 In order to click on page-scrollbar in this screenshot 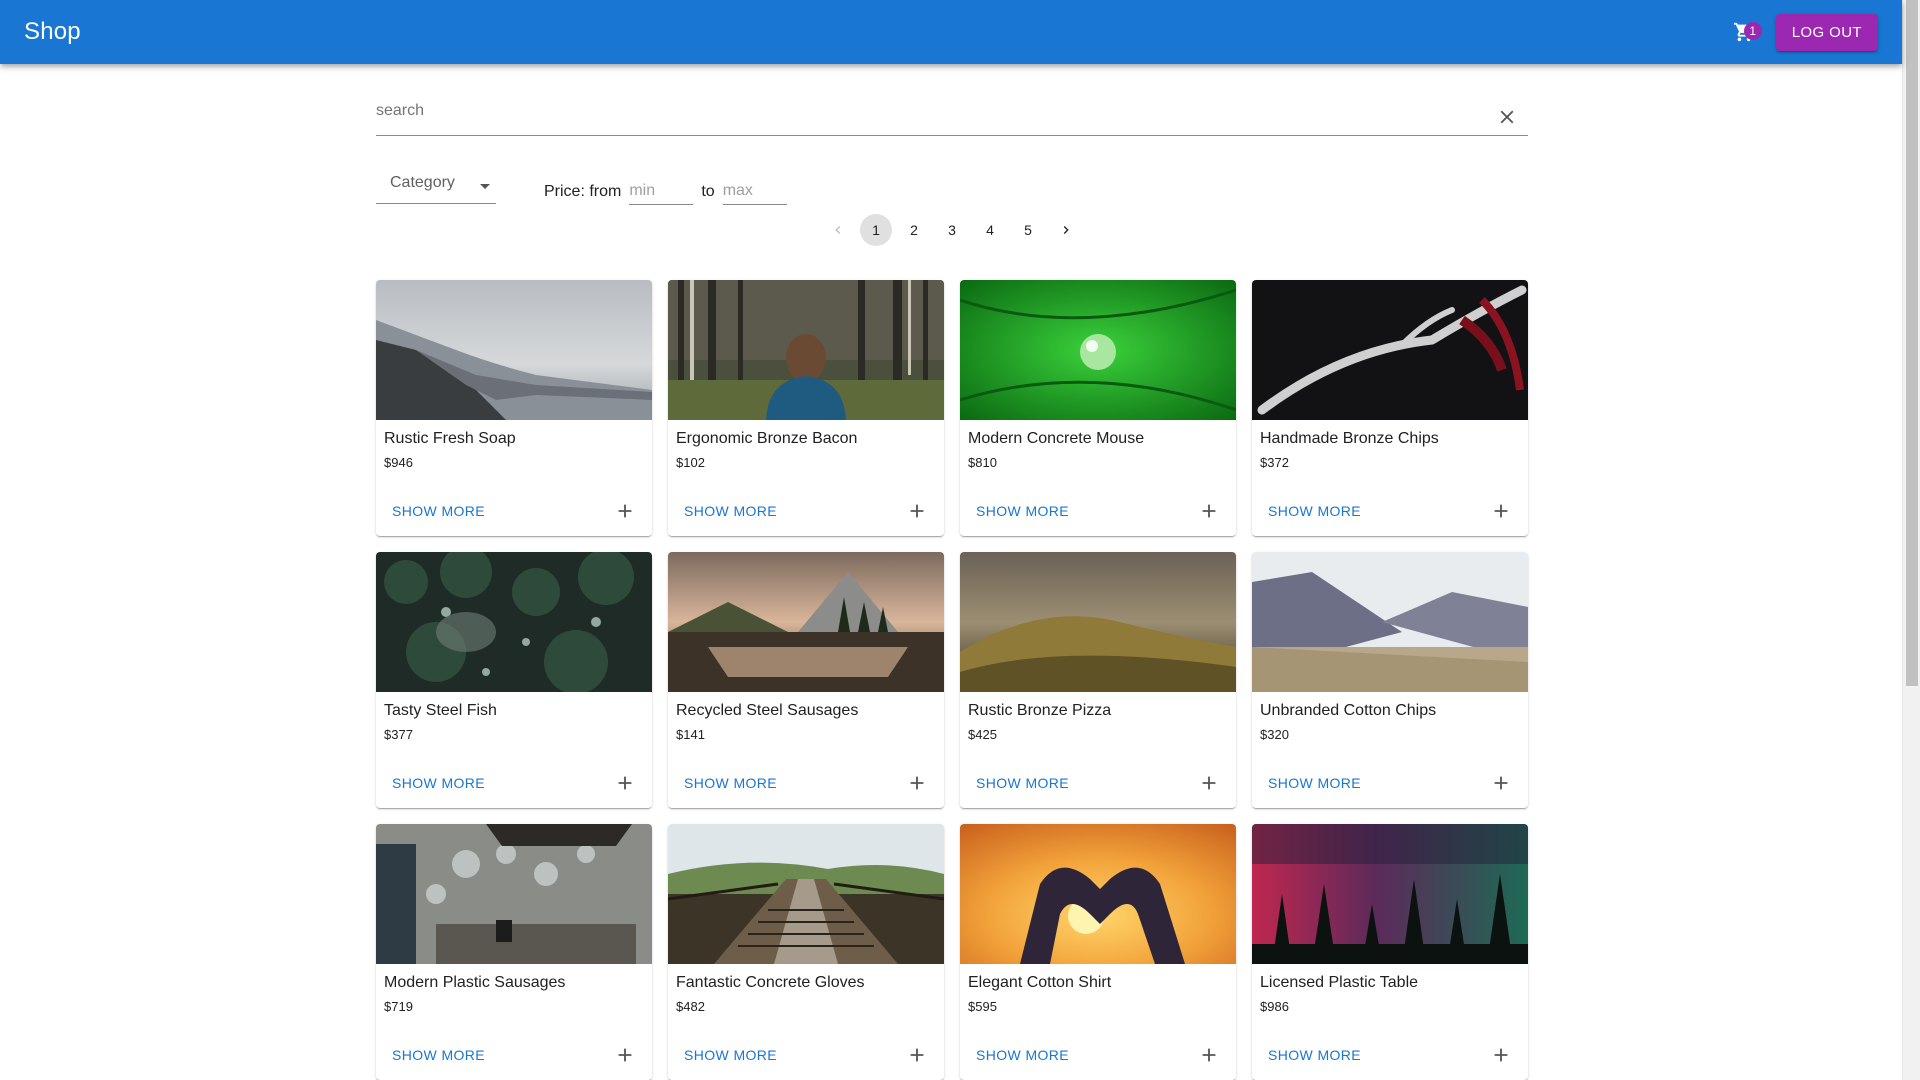, I will do `click(1911, 540)`.